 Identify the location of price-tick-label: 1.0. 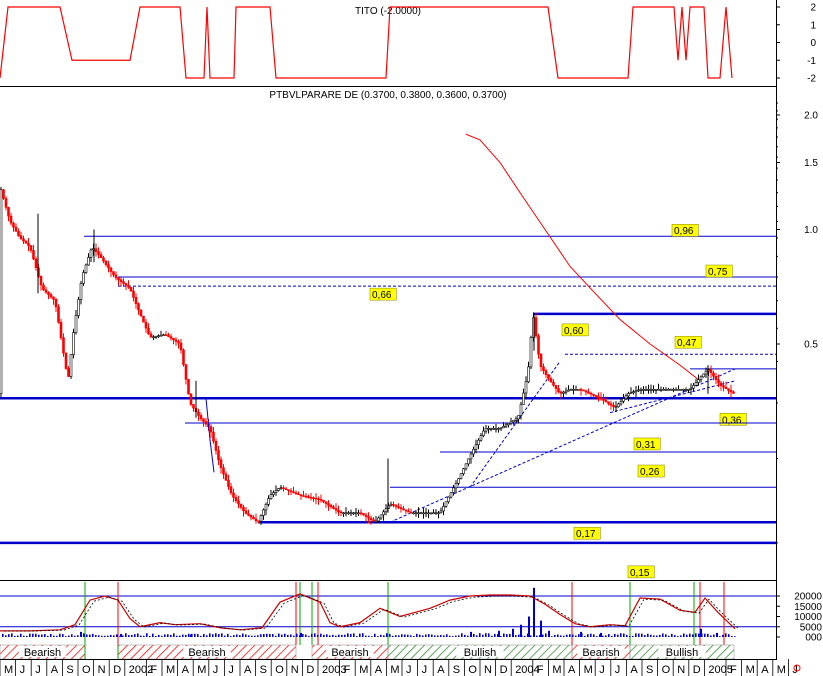
(811, 230).